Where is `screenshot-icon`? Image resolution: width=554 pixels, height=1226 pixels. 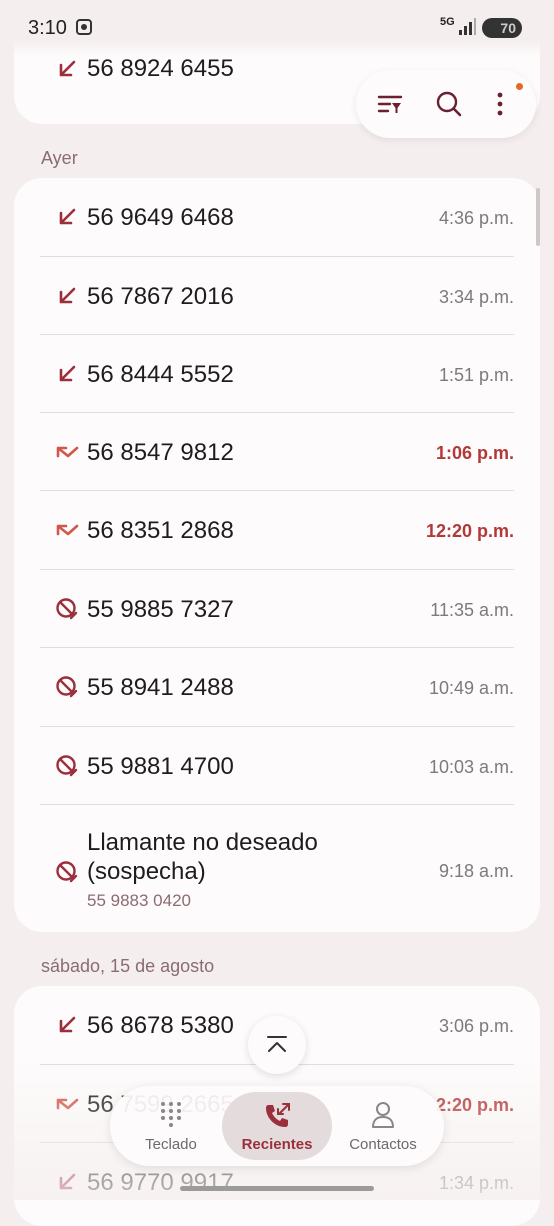
screenshot-icon is located at coordinates (84, 27).